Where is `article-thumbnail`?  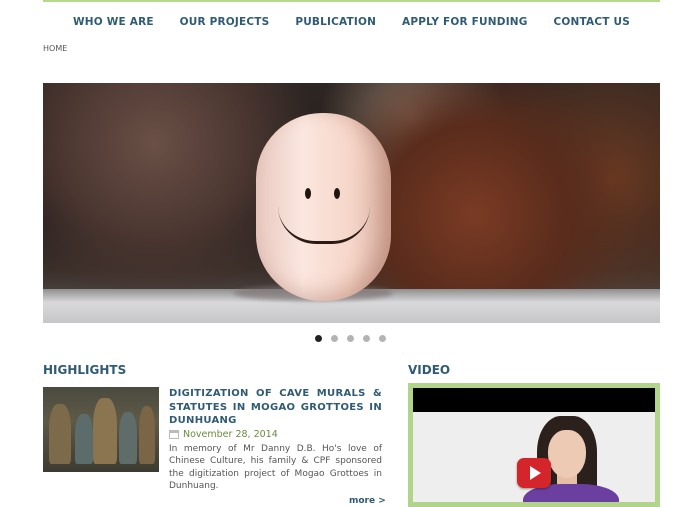 article-thumbnail is located at coordinates (101, 429).